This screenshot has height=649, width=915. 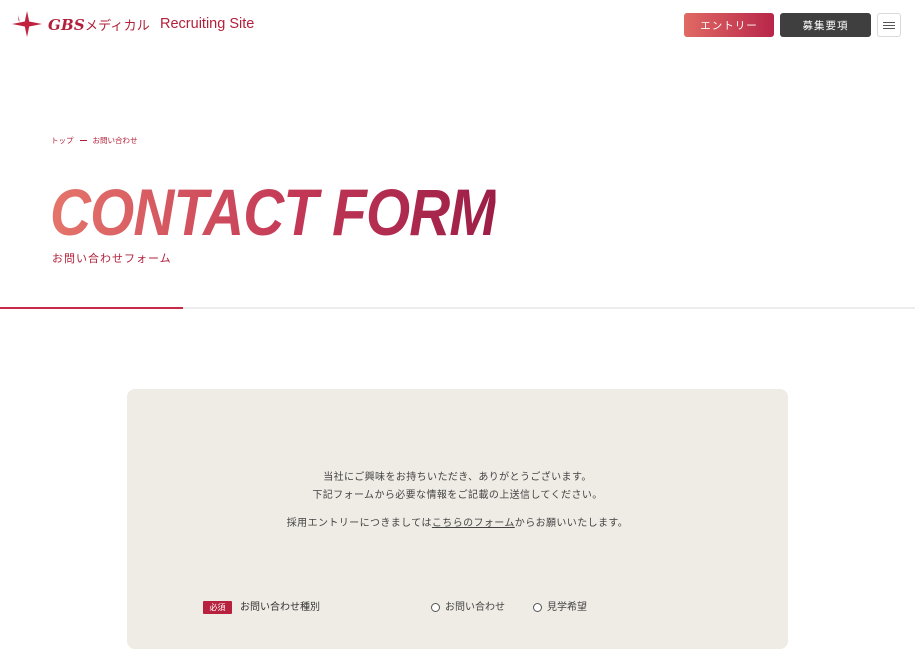 What do you see at coordinates (115, 140) in the screenshot?
I see `breadcrumb-current: お問い合わせ` at bounding box center [115, 140].